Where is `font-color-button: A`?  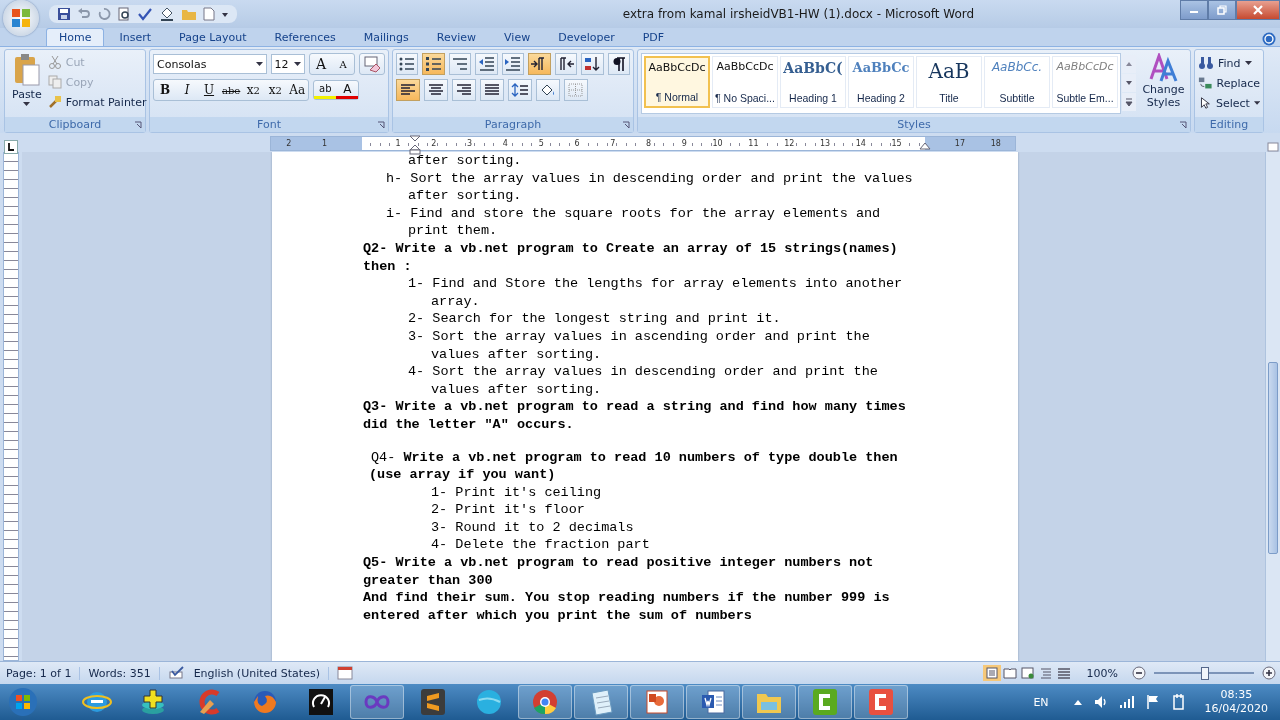 font-color-button: A is located at coordinates (347, 90).